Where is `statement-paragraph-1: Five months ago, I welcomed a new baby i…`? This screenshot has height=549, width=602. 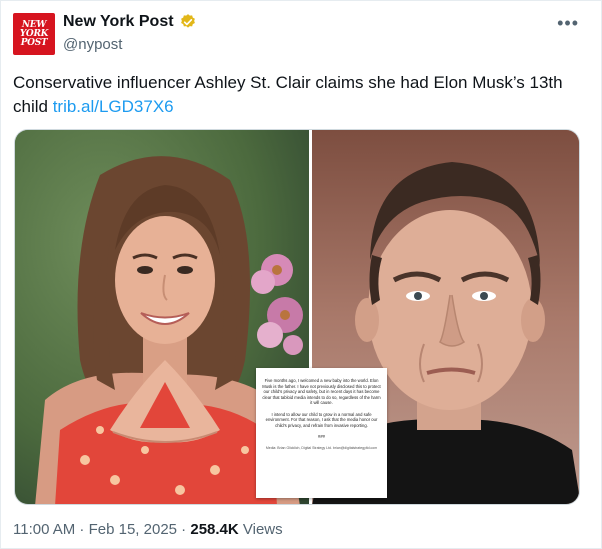 statement-paragraph-1: Five months ago, I welcomed a new baby i… is located at coordinates (321, 391).